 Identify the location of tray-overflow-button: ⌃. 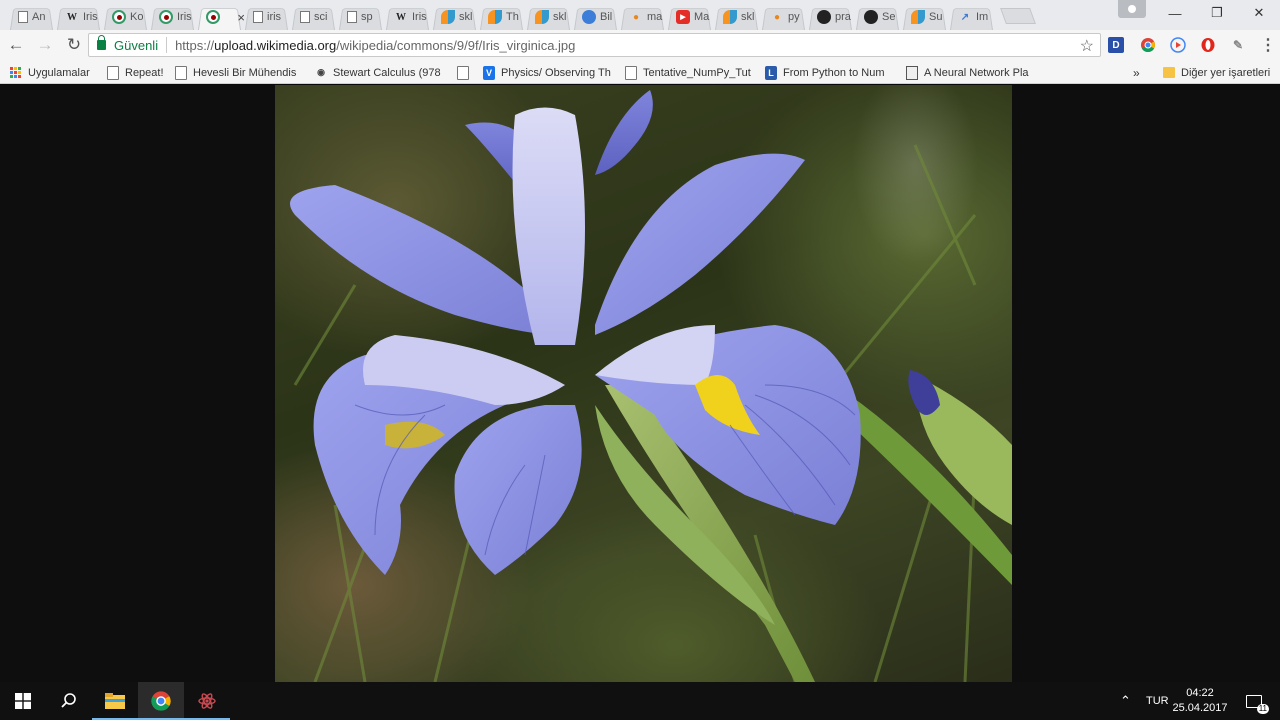
(1125, 701).